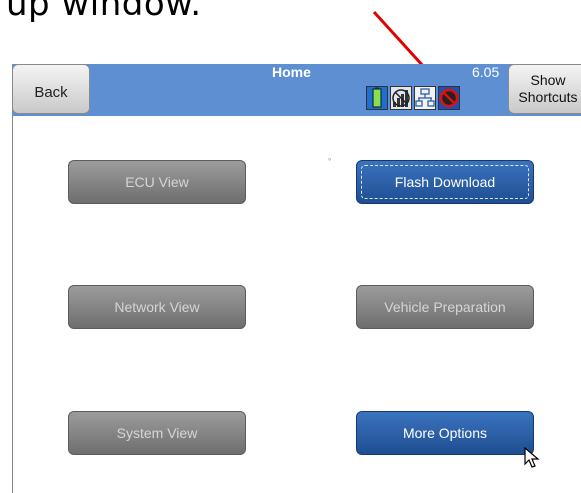  I want to click on blocked-icon, so click(449, 98).